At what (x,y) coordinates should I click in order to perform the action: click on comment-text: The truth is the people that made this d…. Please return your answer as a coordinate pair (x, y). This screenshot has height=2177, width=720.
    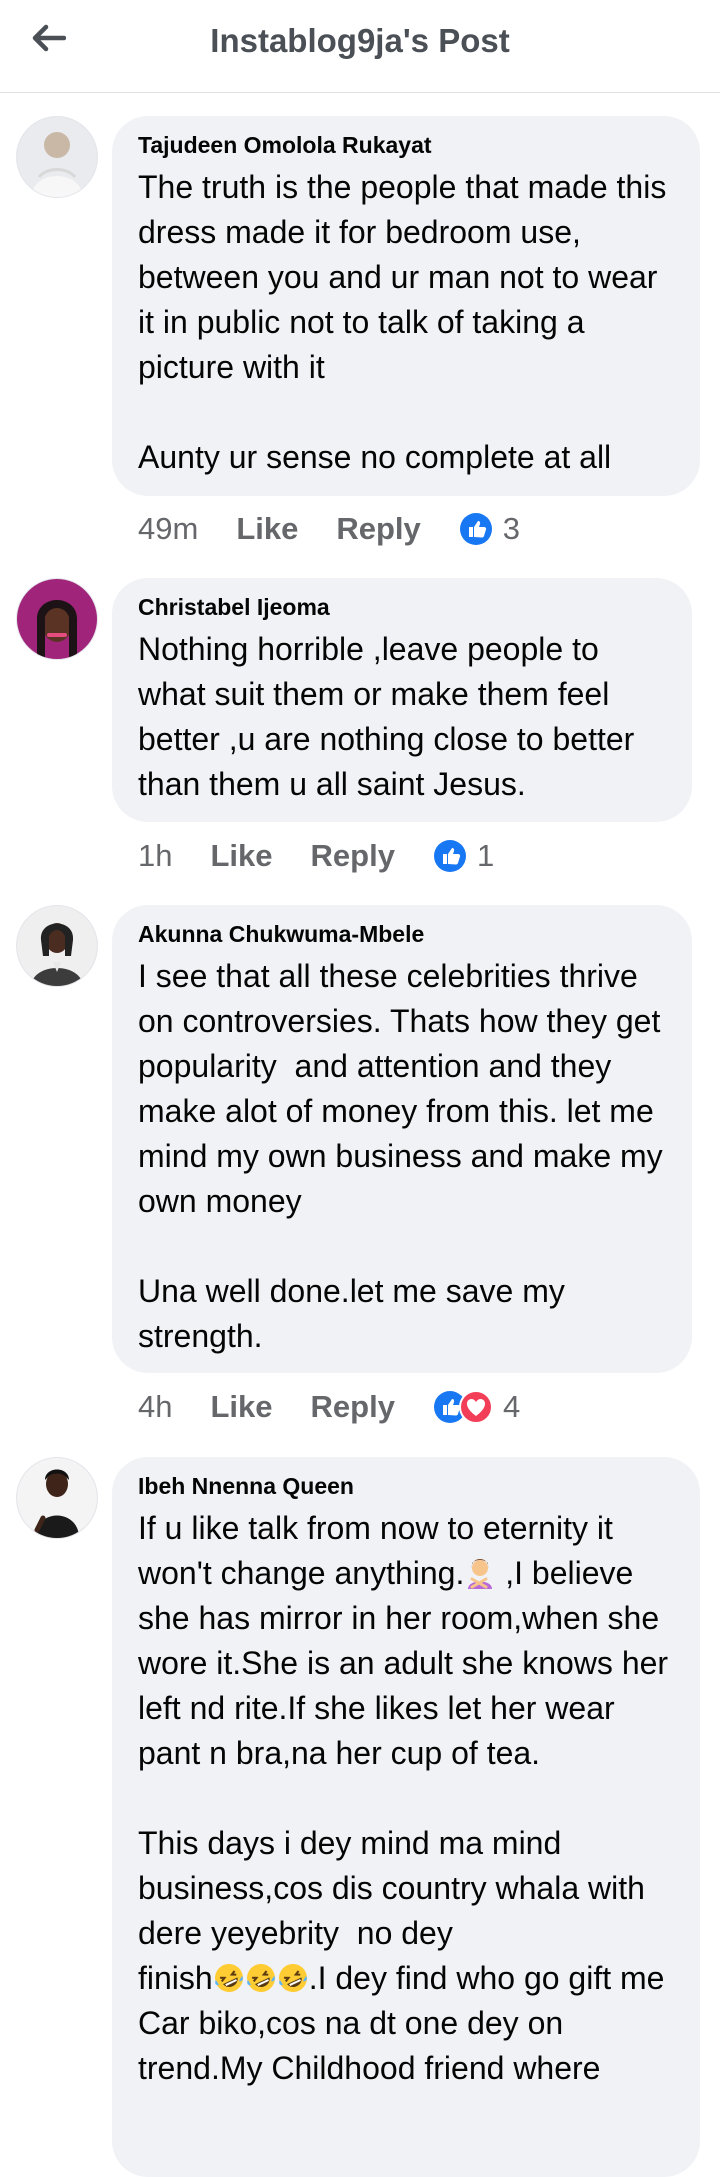
    Looking at the image, I should click on (402, 322).